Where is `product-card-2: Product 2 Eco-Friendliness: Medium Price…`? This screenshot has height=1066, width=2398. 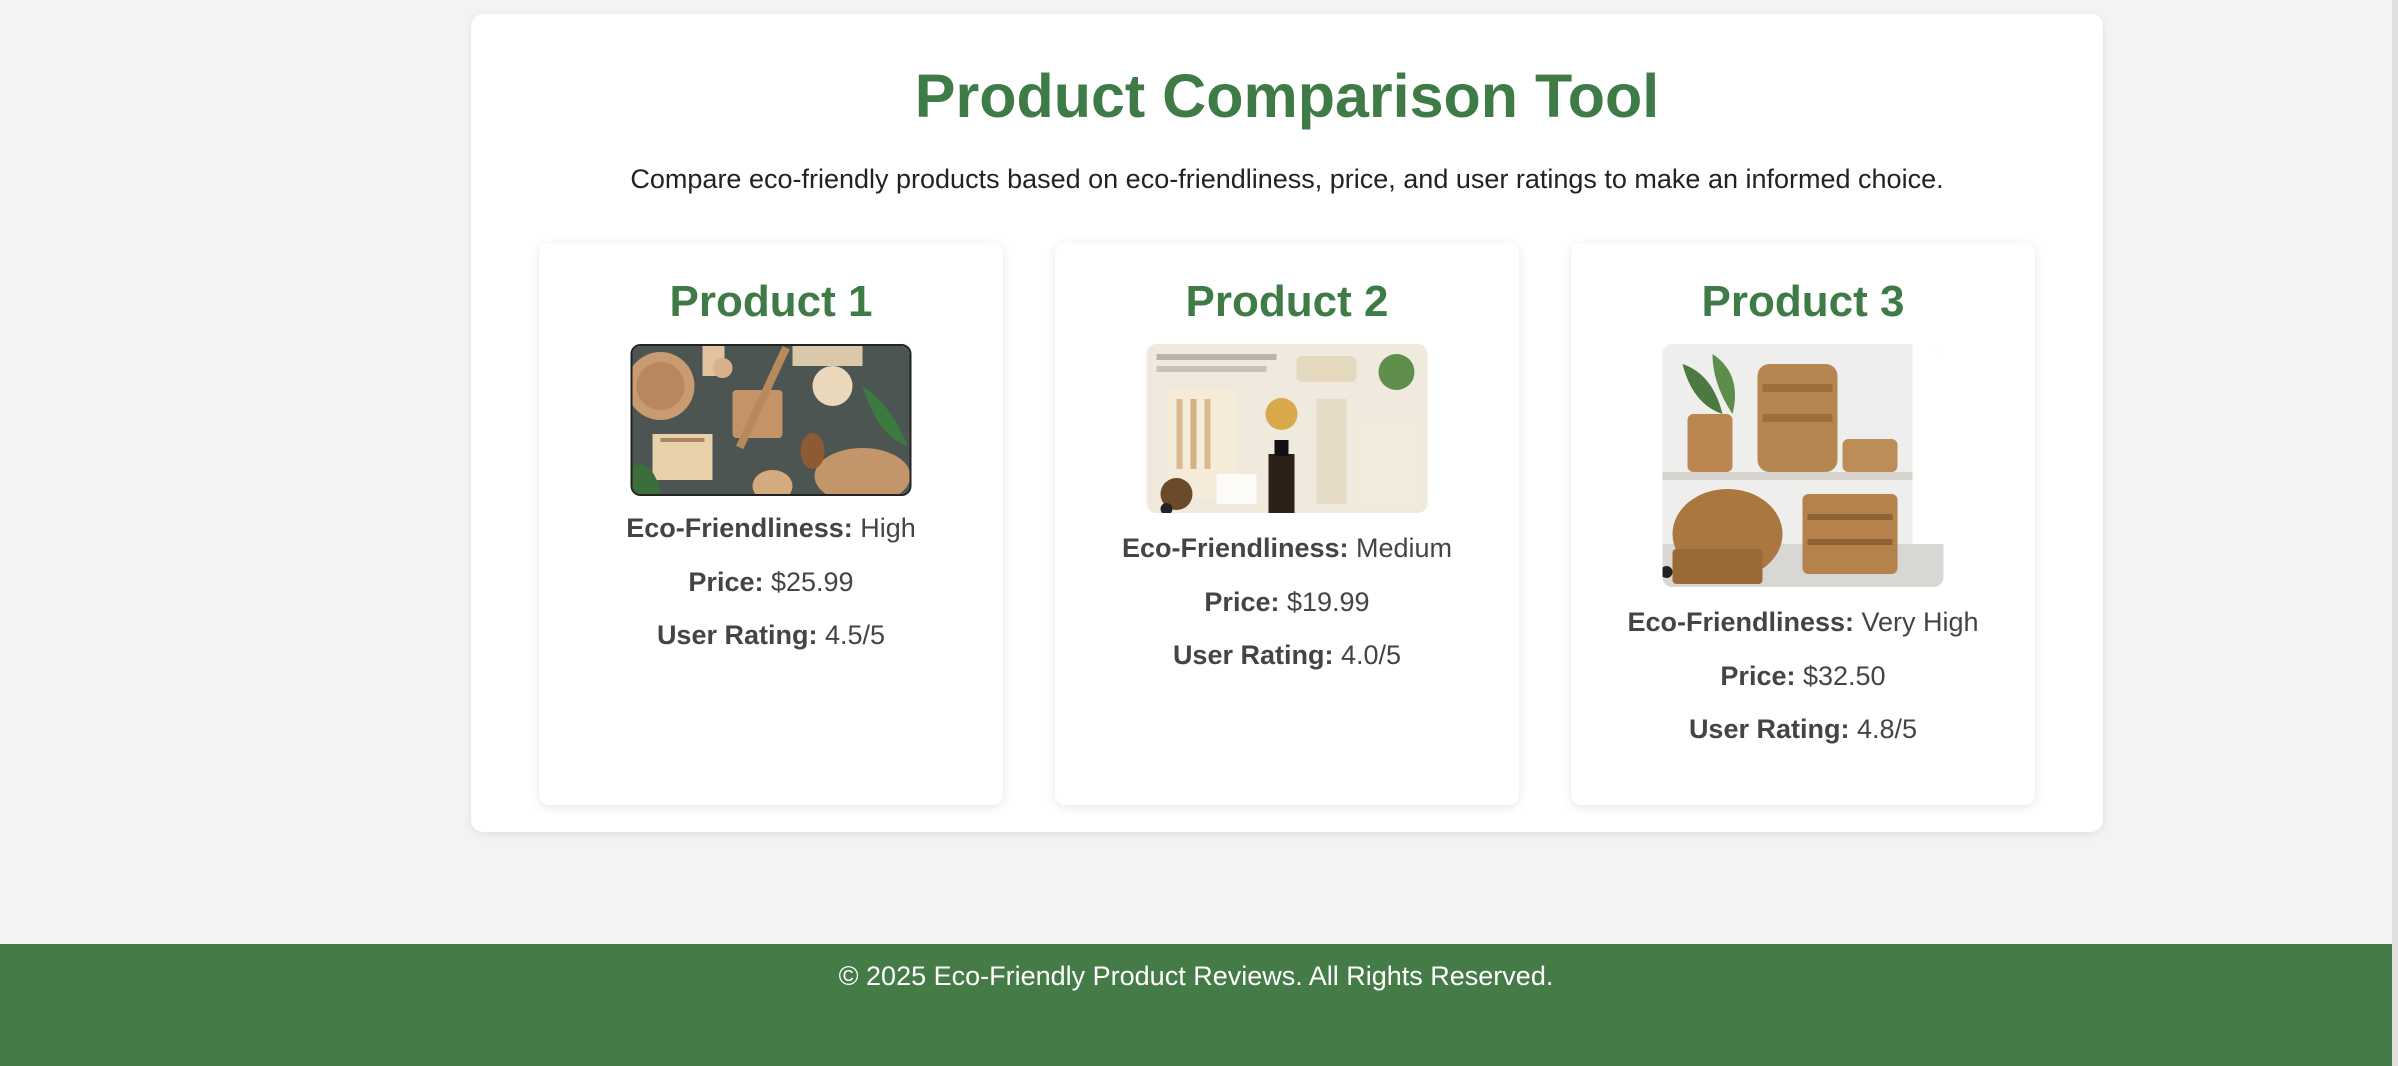 product-card-2: Product 2 Eco-Friendliness: Medium Price… is located at coordinates (1287, 524).